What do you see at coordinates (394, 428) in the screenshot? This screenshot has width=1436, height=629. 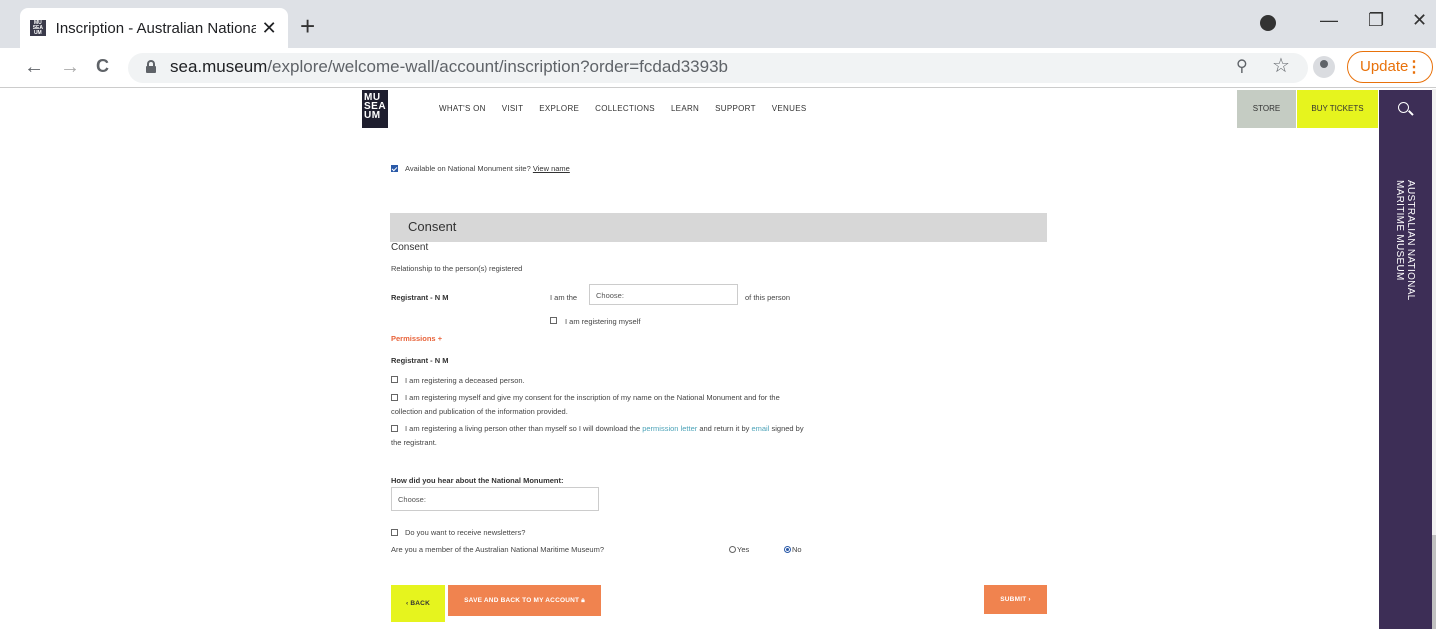 I see `living-person-checkbox` at bounding box center [394, 428].